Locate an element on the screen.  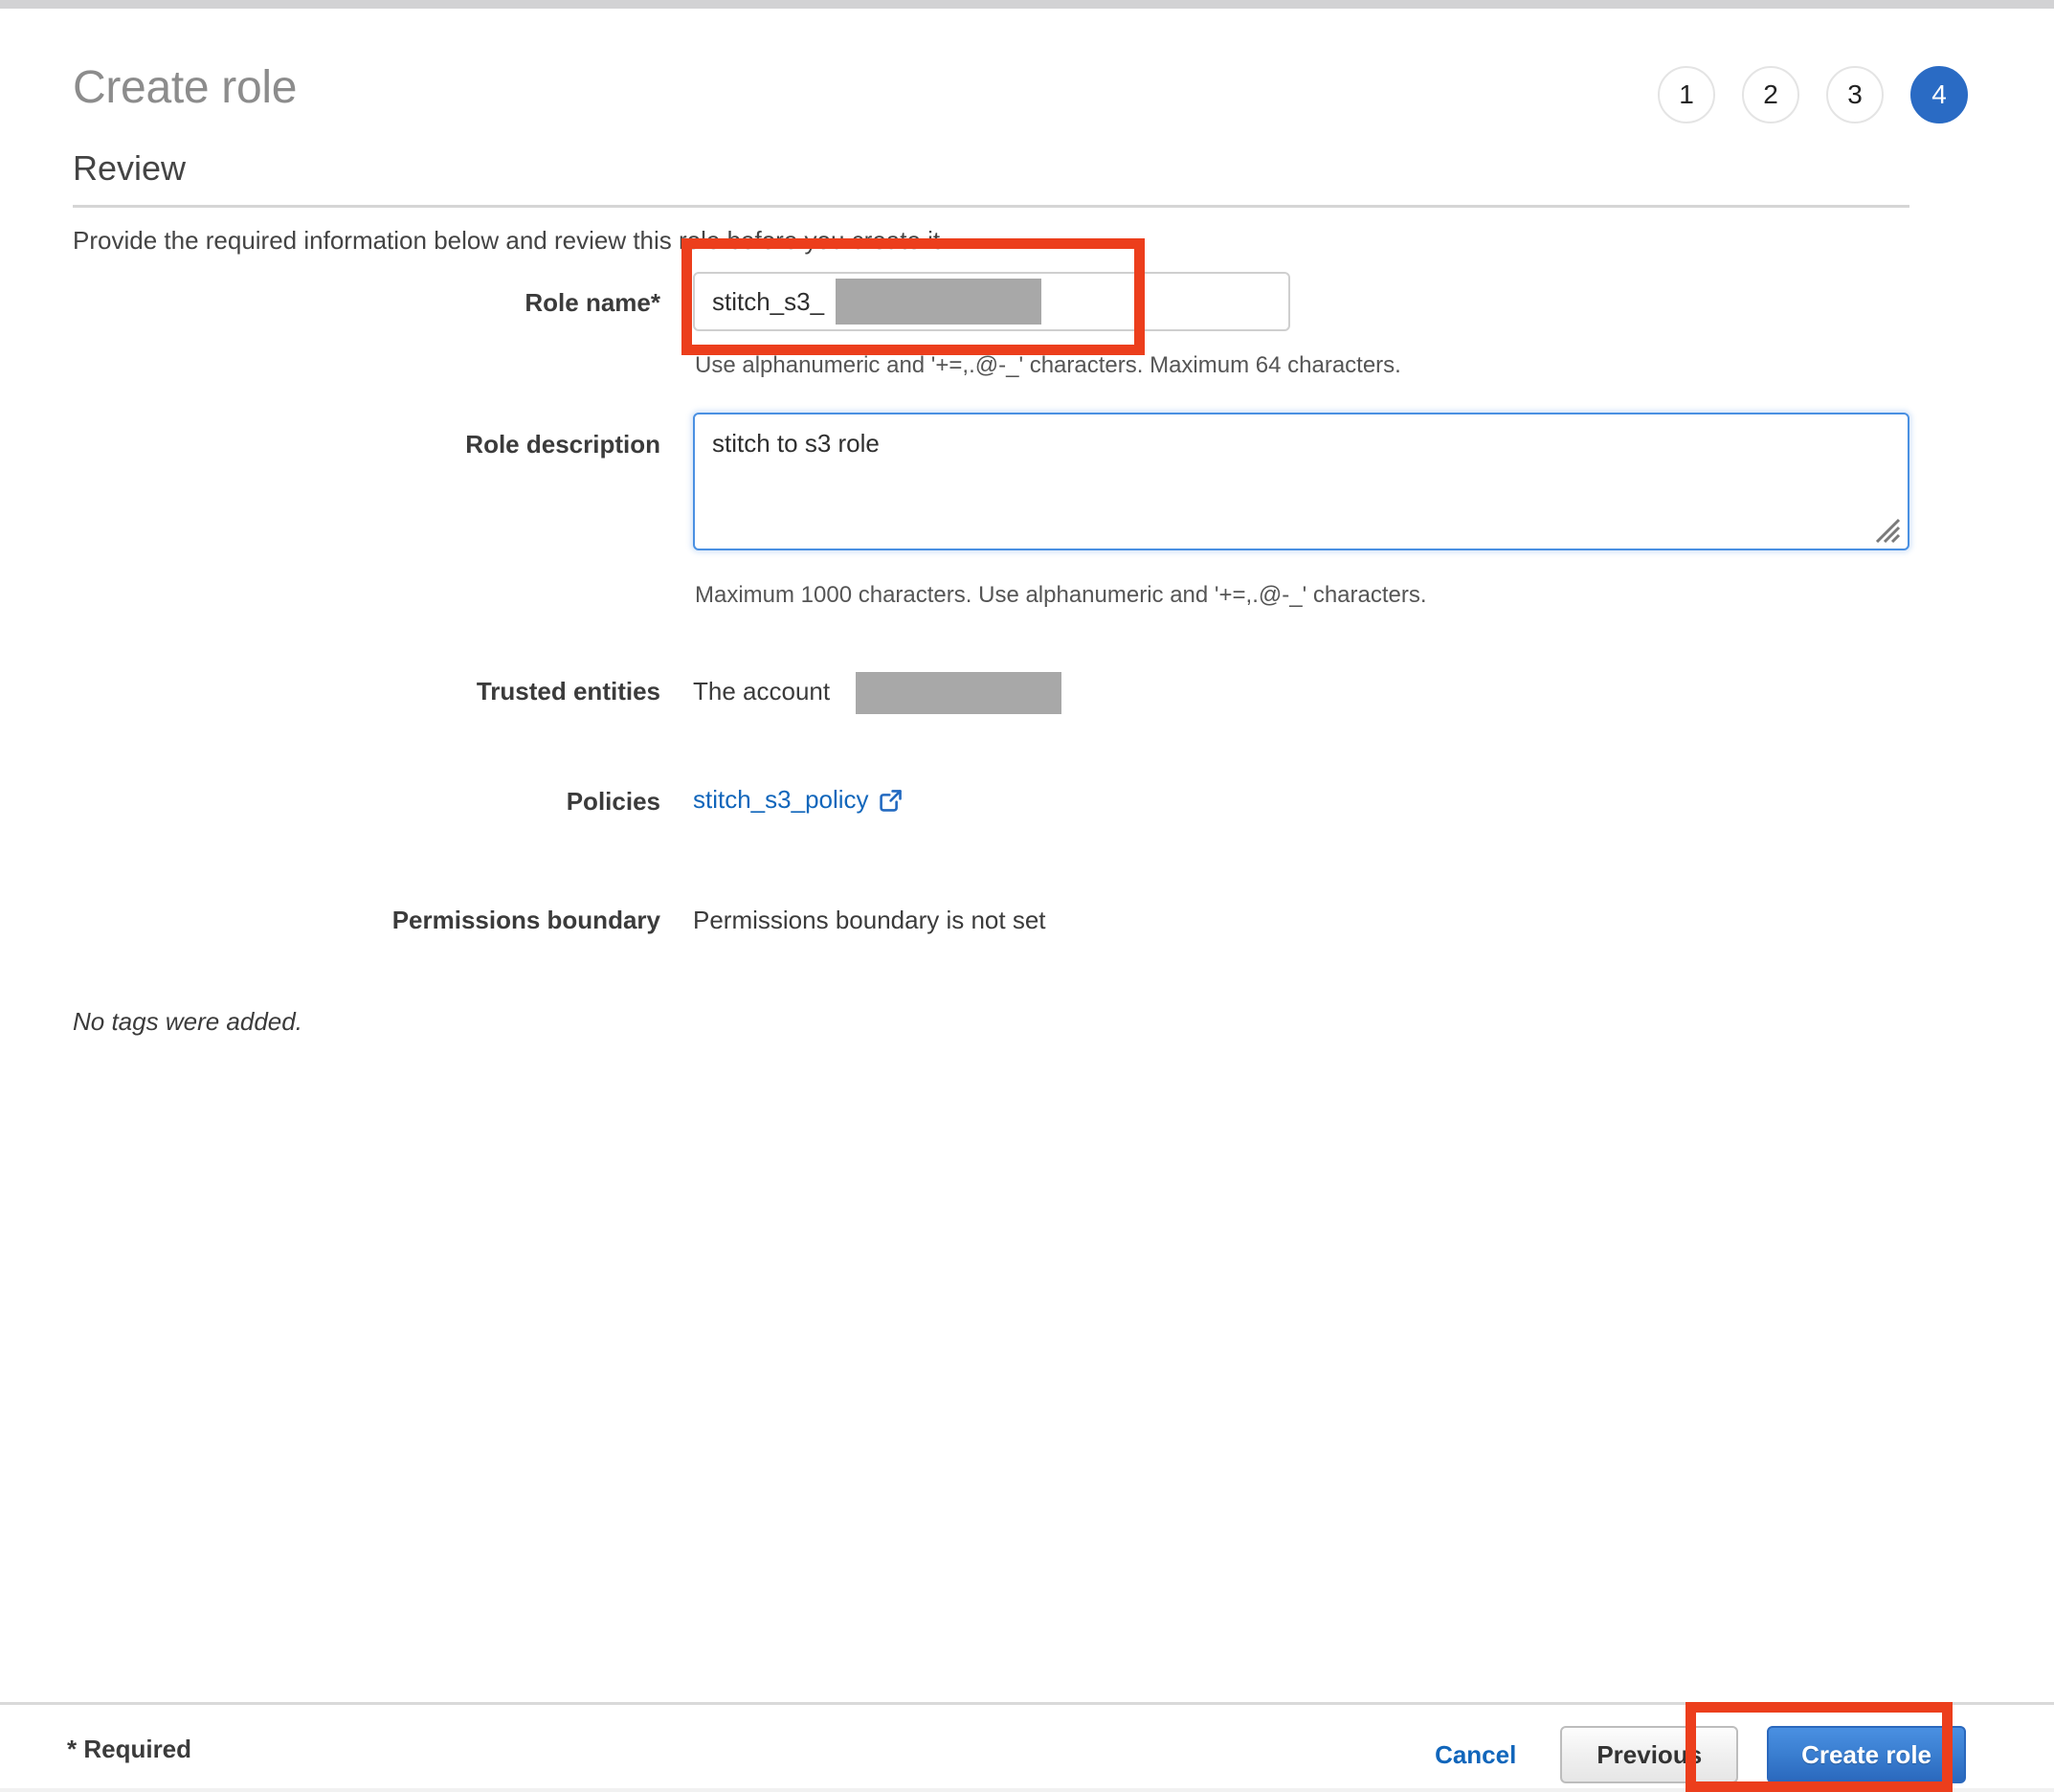
role-name-redaction is located at coordinates (938, 302).